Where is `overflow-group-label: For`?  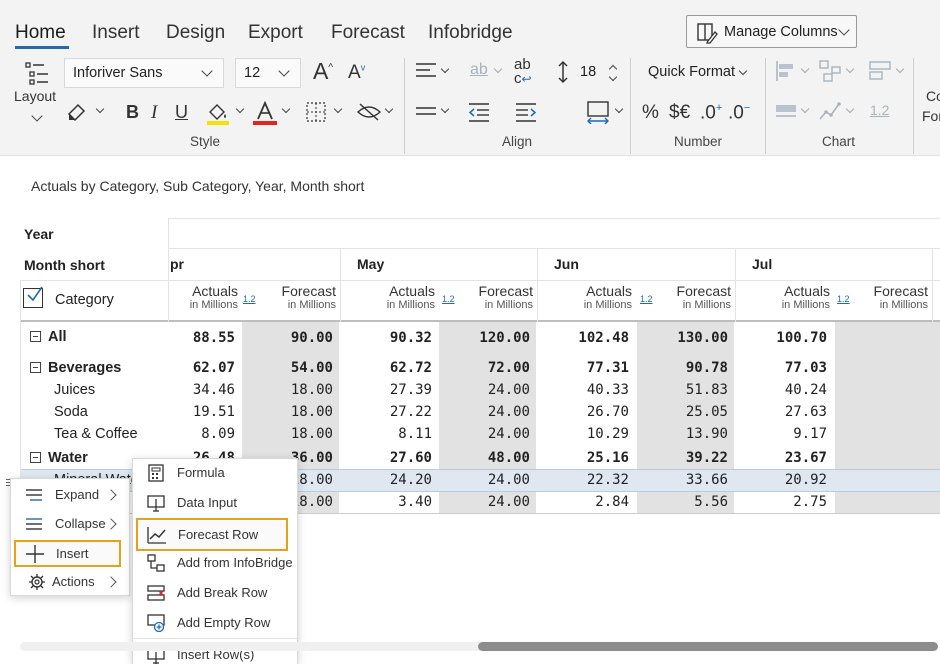
overflow-group-label: For is located at coordinates (931, 116).